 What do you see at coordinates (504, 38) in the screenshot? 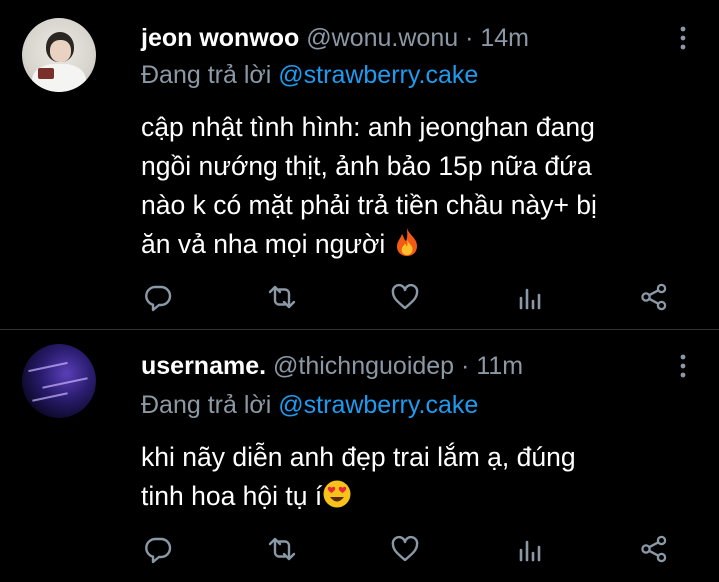
I see `timestamp: 14m` at bounding box center [504, 38].